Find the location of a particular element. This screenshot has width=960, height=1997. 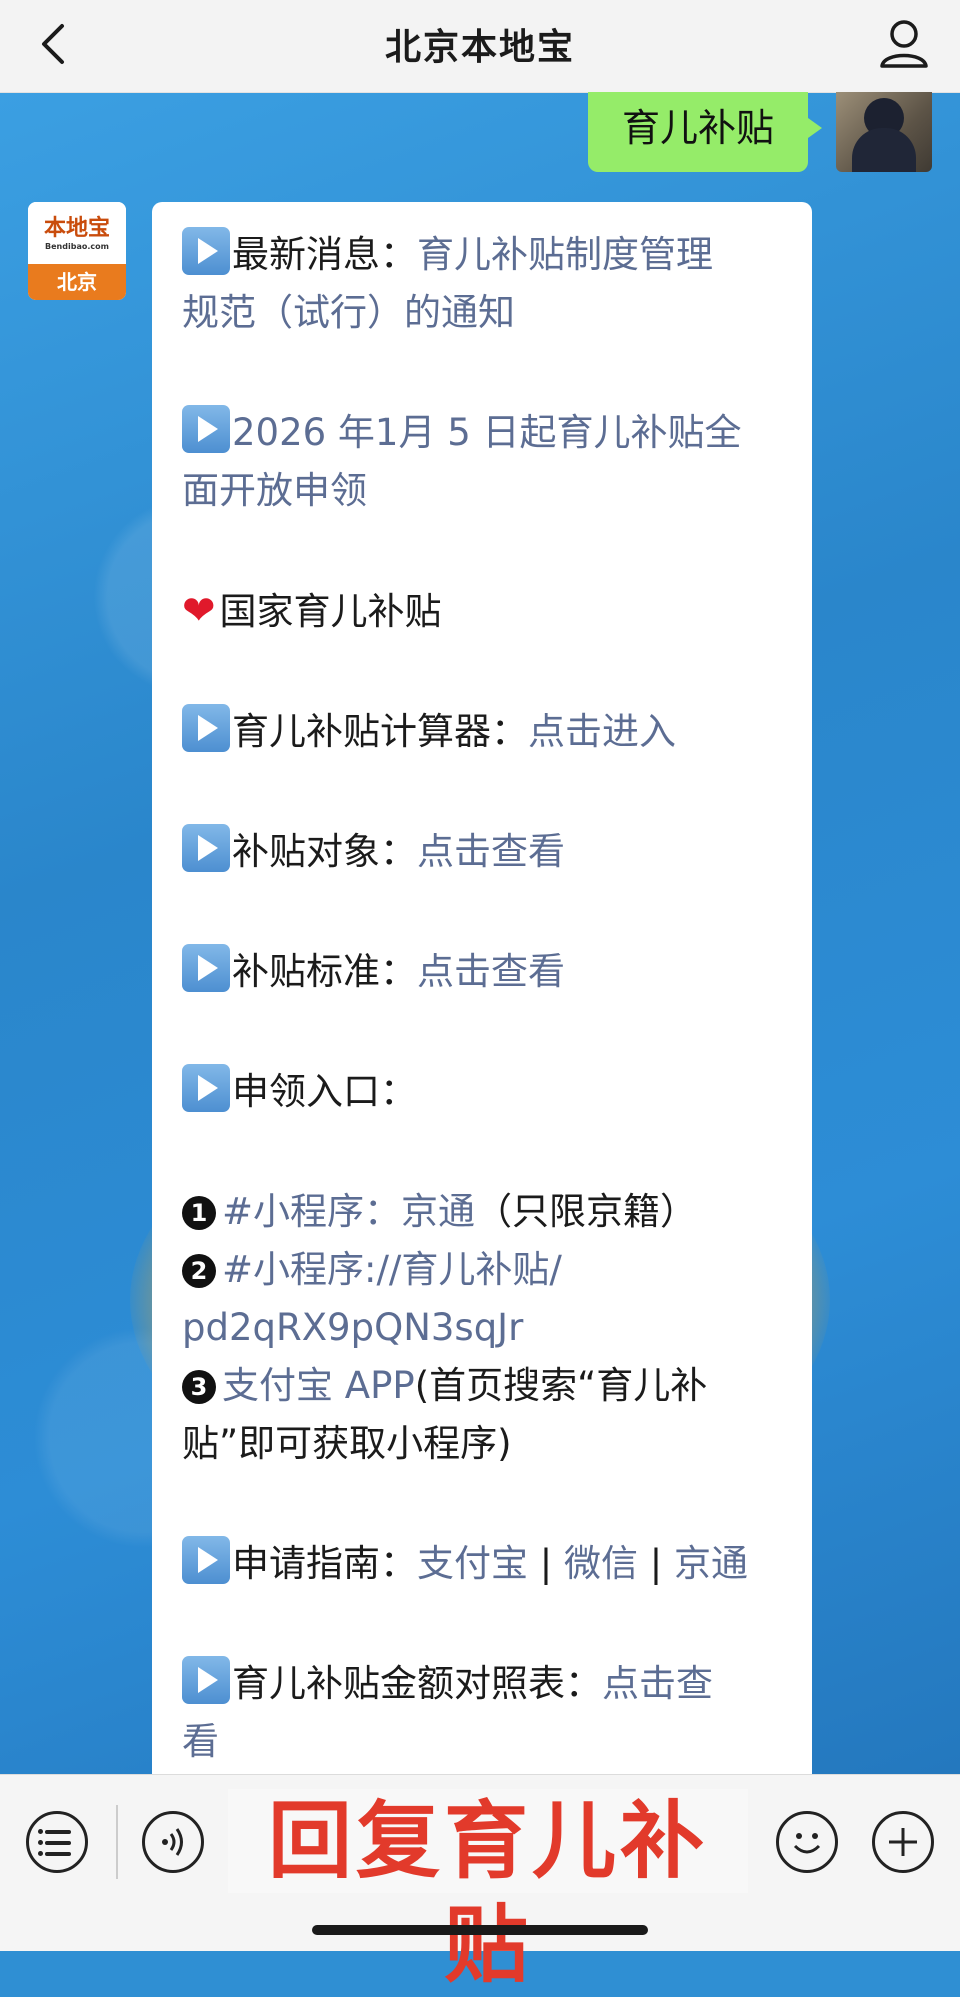

entry-item: pd2qRX9pQN3sqJr is located at coordinates (483, 1328).